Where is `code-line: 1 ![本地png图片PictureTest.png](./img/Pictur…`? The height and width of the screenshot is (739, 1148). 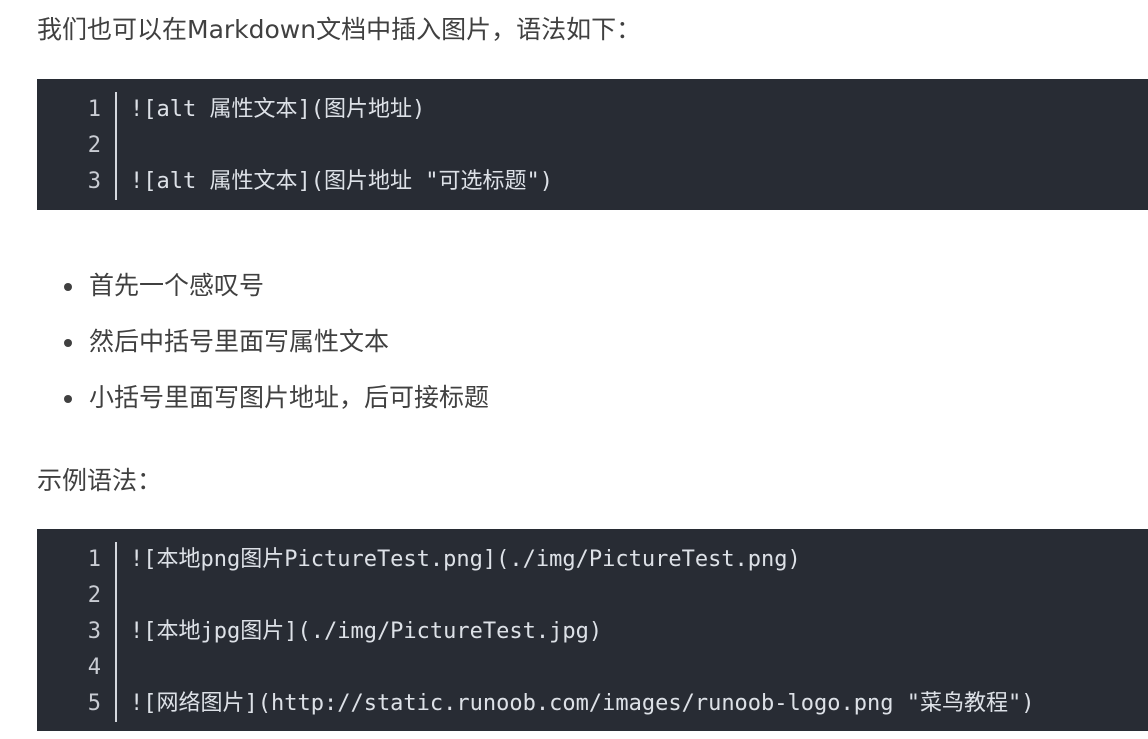
code-line: 1 ![本地png图片PictureTest.png](./img/Pictur… is located at coordinates (592, 560).